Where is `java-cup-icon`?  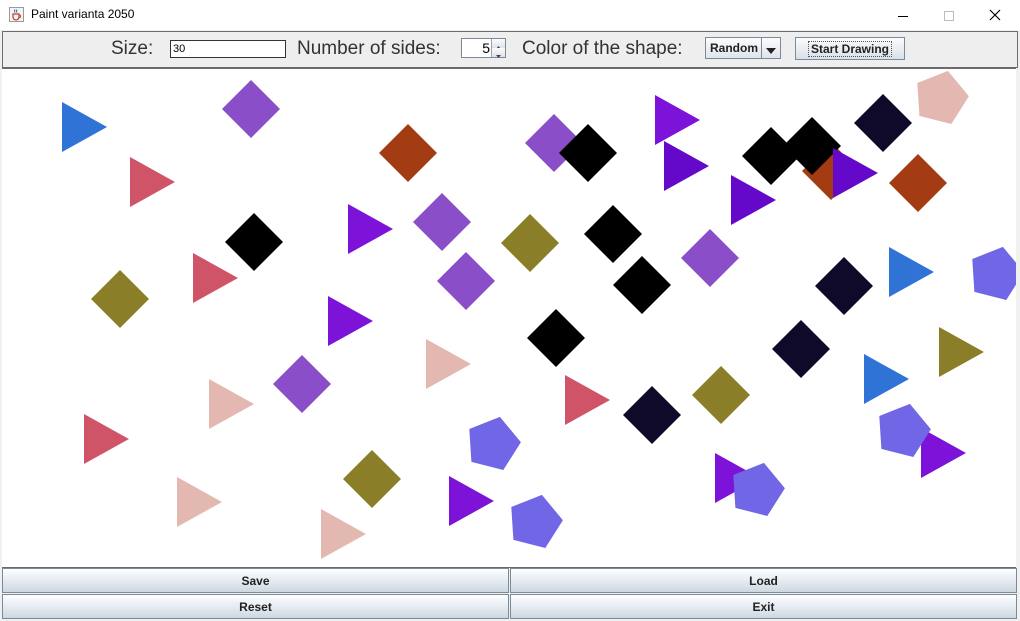 java-cup-icon is located at coordinates (16, 14).